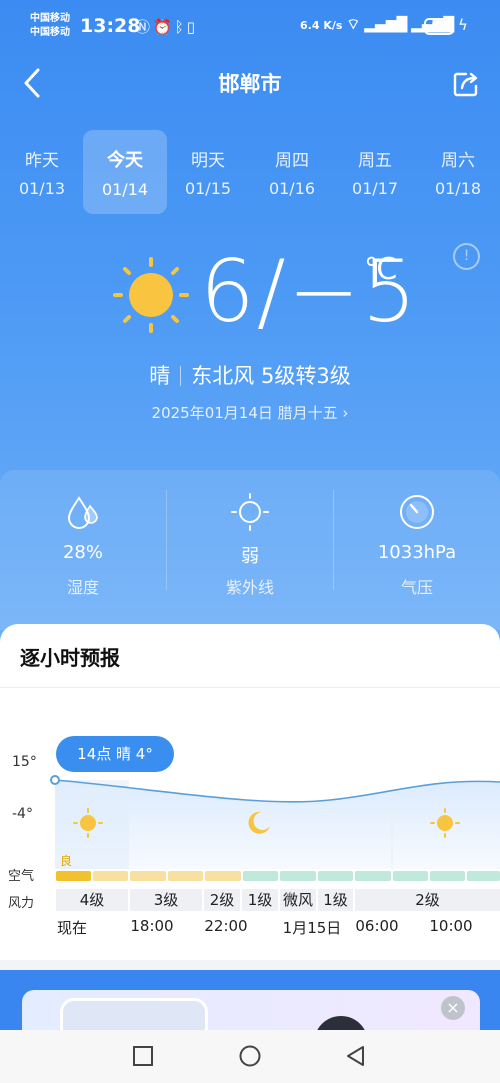 The image size is (500, 1083). What do you see at coordinates (386, 25) in the screenshot?
I see `signal-icon: ▂▄▆█` at bounding box center [386, 25].